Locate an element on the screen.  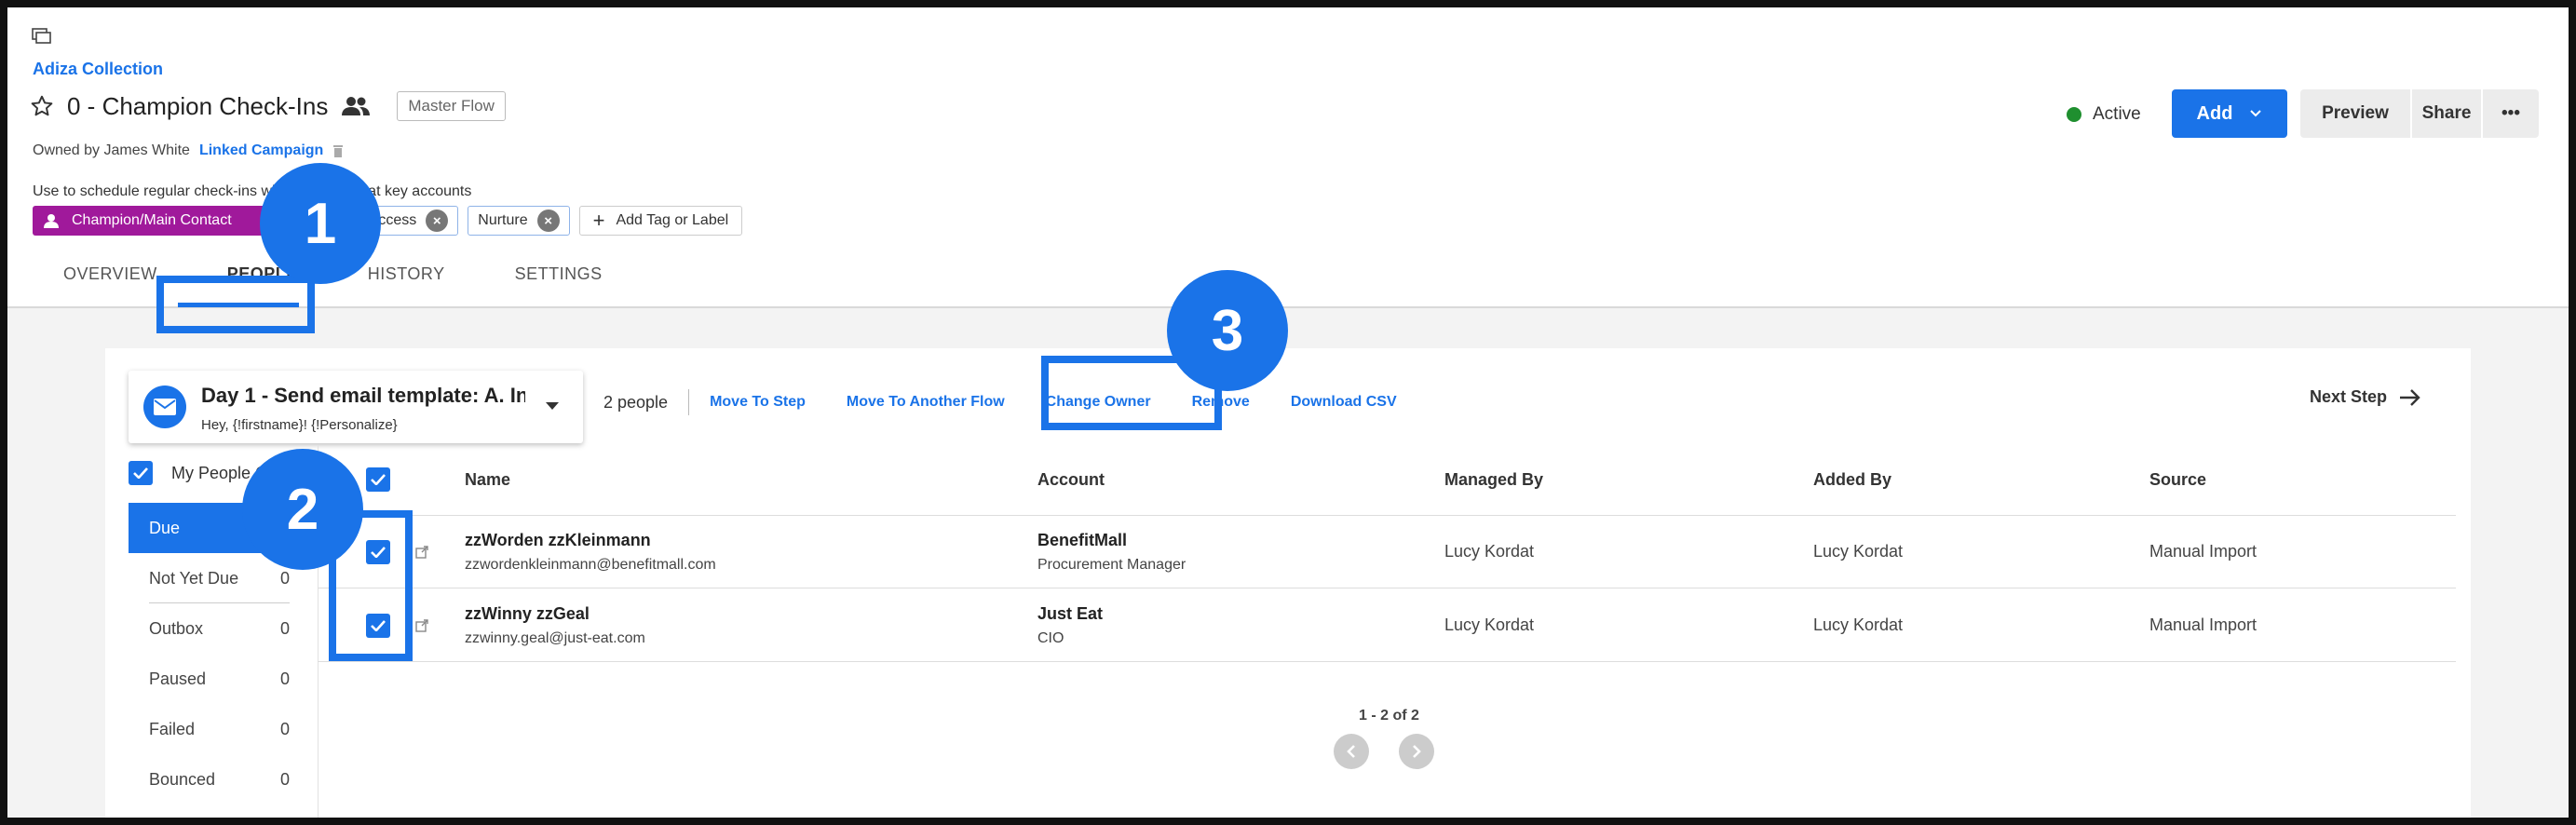
add-button-label: Add is located at coordinates (2214, 113).